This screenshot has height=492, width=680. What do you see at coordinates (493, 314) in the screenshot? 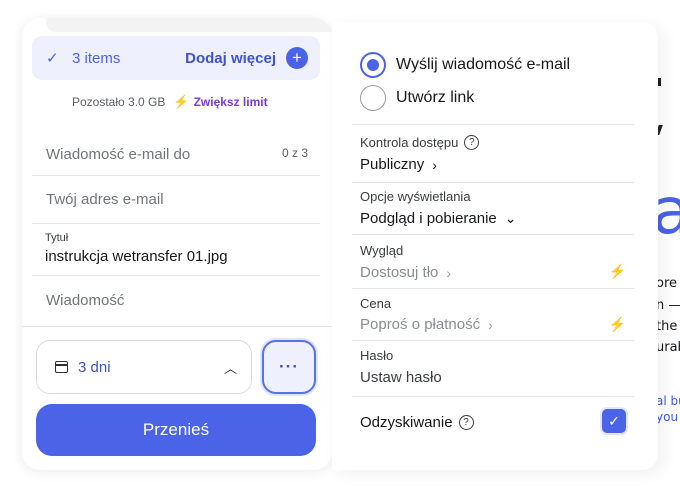
I see `price-option: Cena Poproś o płatność › ⚡` at bounding box center [493, 314].